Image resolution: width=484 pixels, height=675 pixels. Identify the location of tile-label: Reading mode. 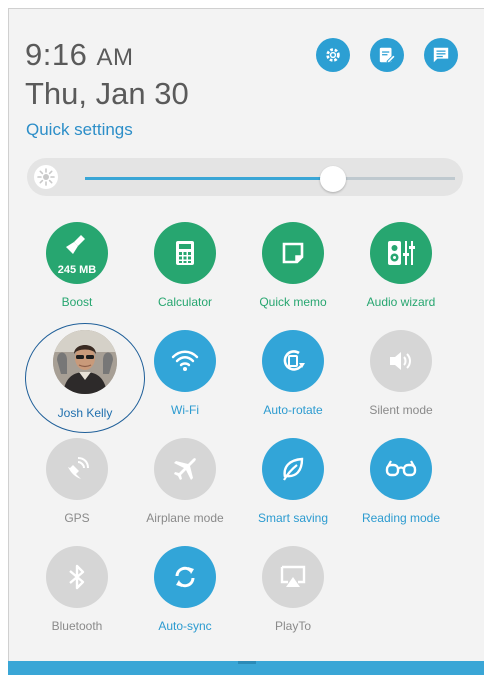
(401, 518).